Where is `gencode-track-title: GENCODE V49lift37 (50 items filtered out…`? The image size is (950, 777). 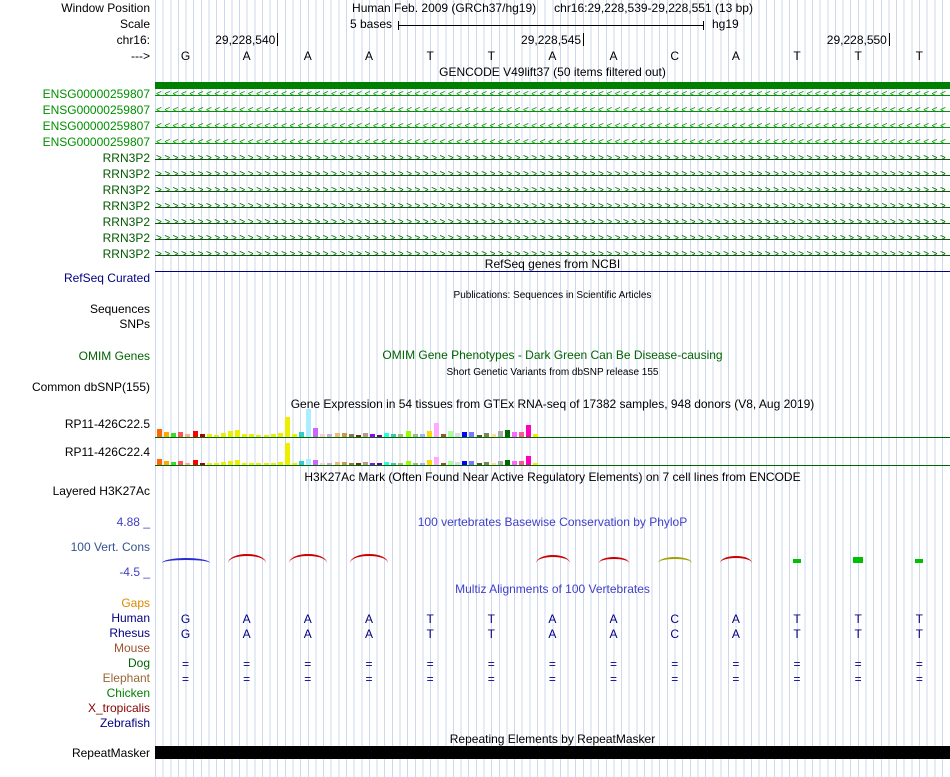 gencode-track-title: GENCODE V49lift37 (50 items filtered out… is located at coordinates (552, 72).